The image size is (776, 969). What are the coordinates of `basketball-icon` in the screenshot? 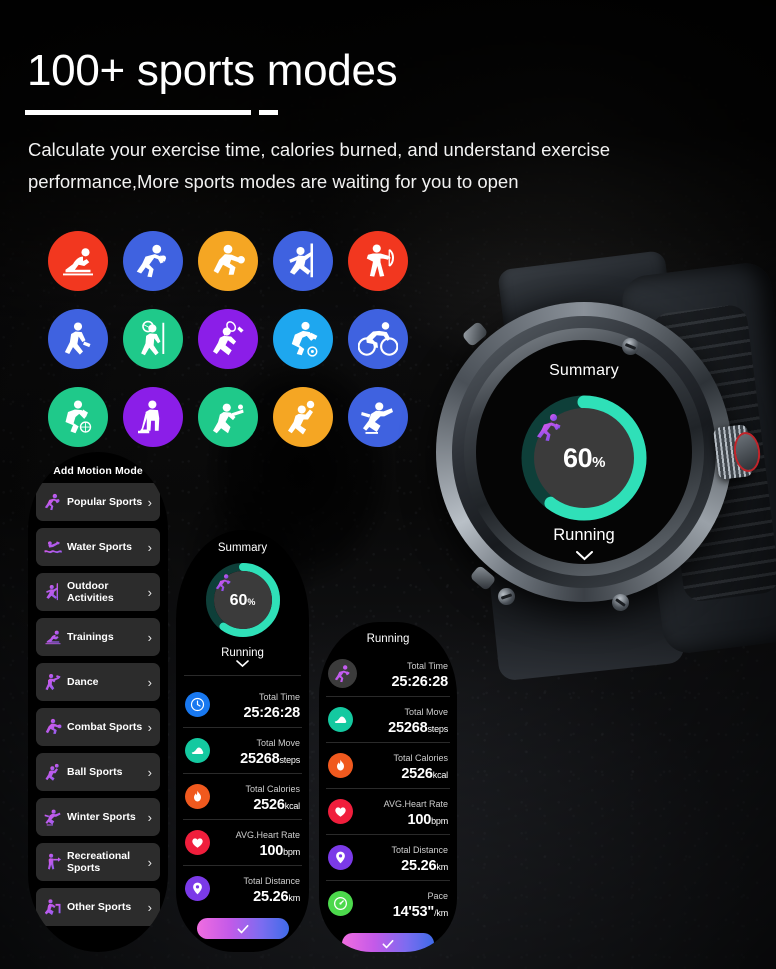 It's located at (78, 417).